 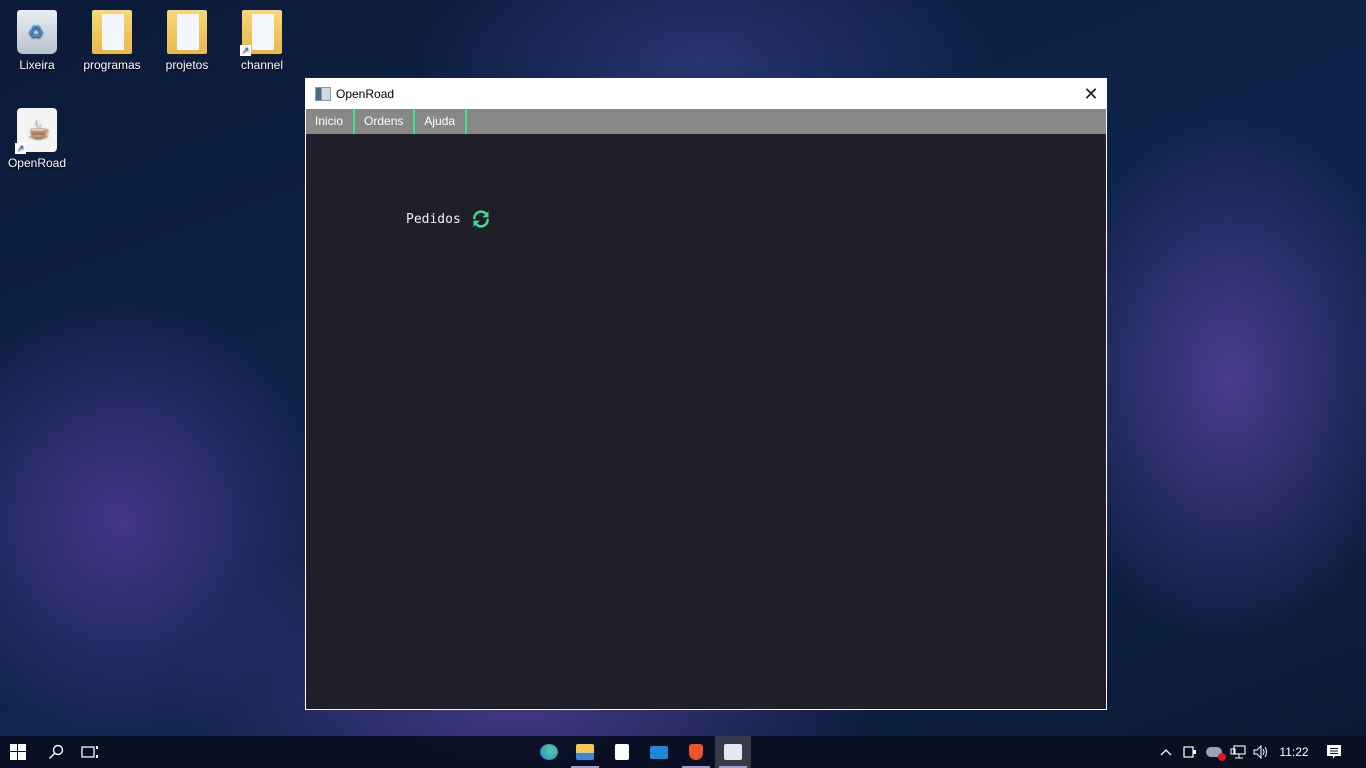 I want to click on desktop-icon-openroad: ↗ OpenRoad, so click(x=37, y=139).